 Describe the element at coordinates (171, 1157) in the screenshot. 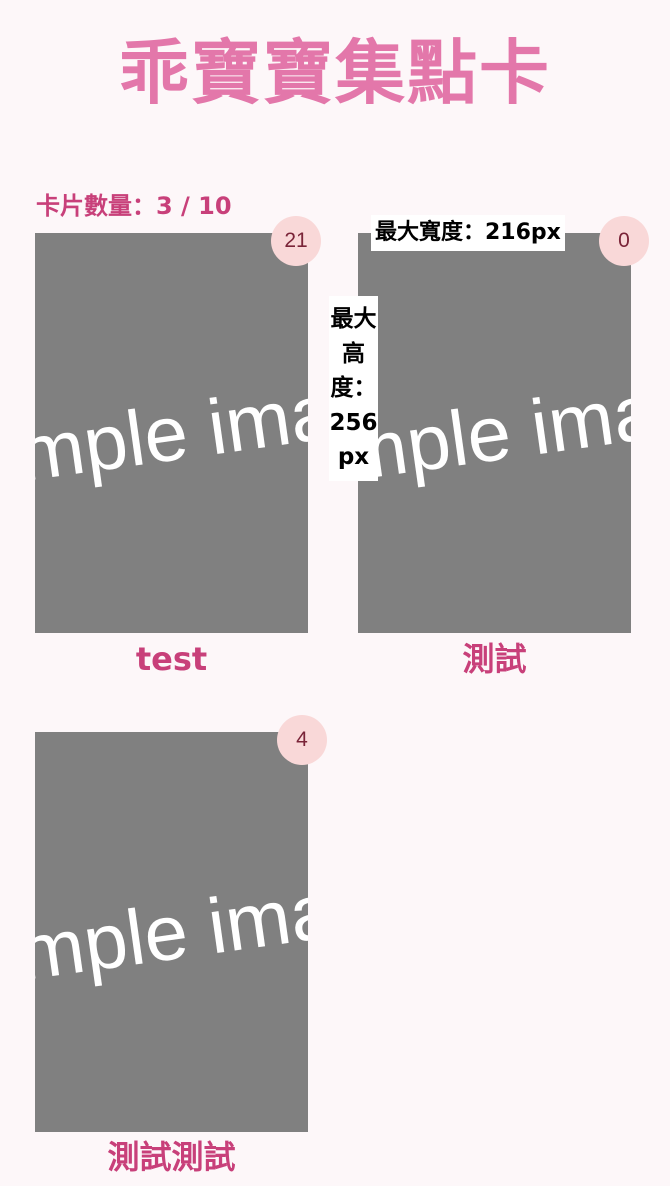

I see `card-name: 測試測試` at that location.